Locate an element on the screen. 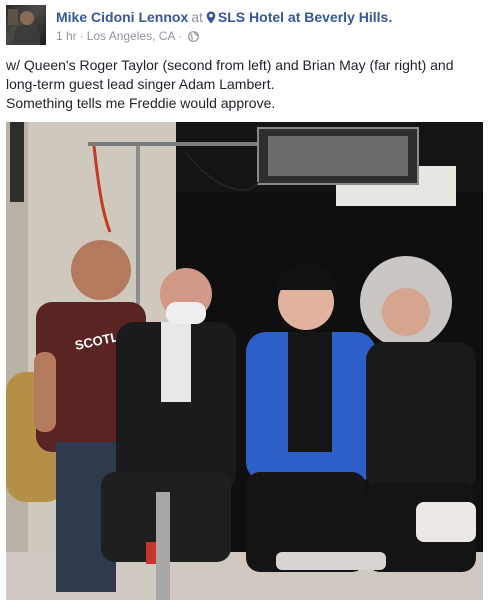  place-link: SLS Hotel at Beverly Hills. is located at coordinates (305, 17).